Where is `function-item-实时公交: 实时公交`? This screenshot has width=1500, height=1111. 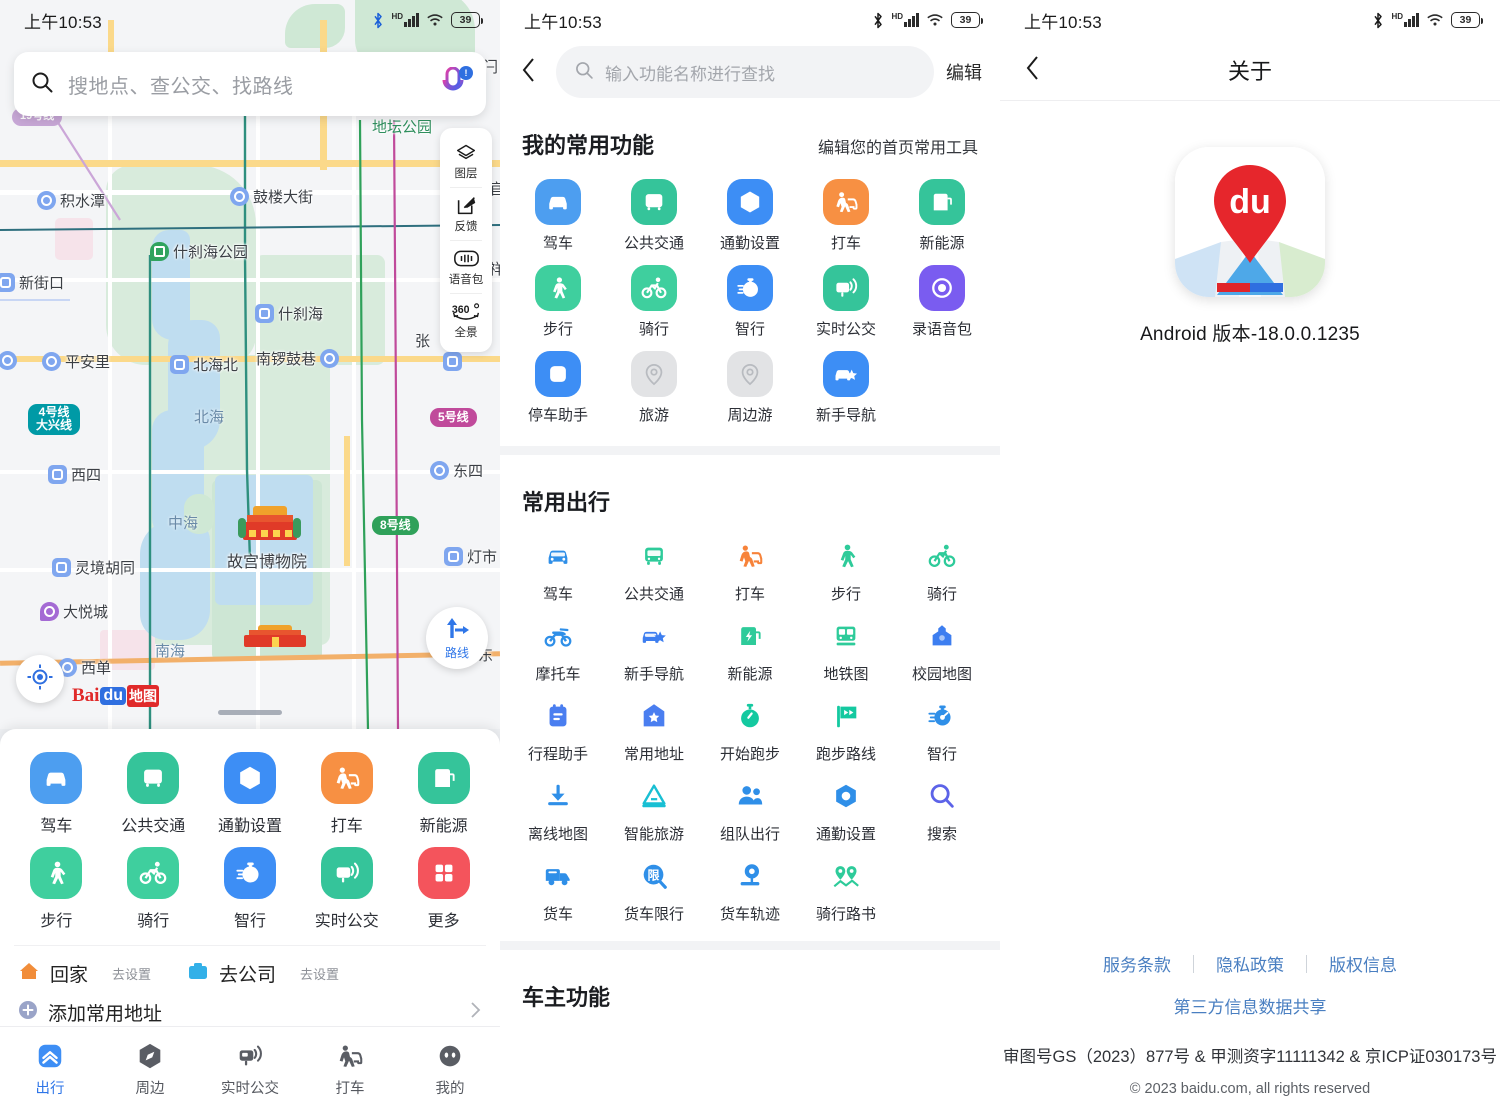
function-item-实时公交: 实时公交 is located at coordinates (846, 299).